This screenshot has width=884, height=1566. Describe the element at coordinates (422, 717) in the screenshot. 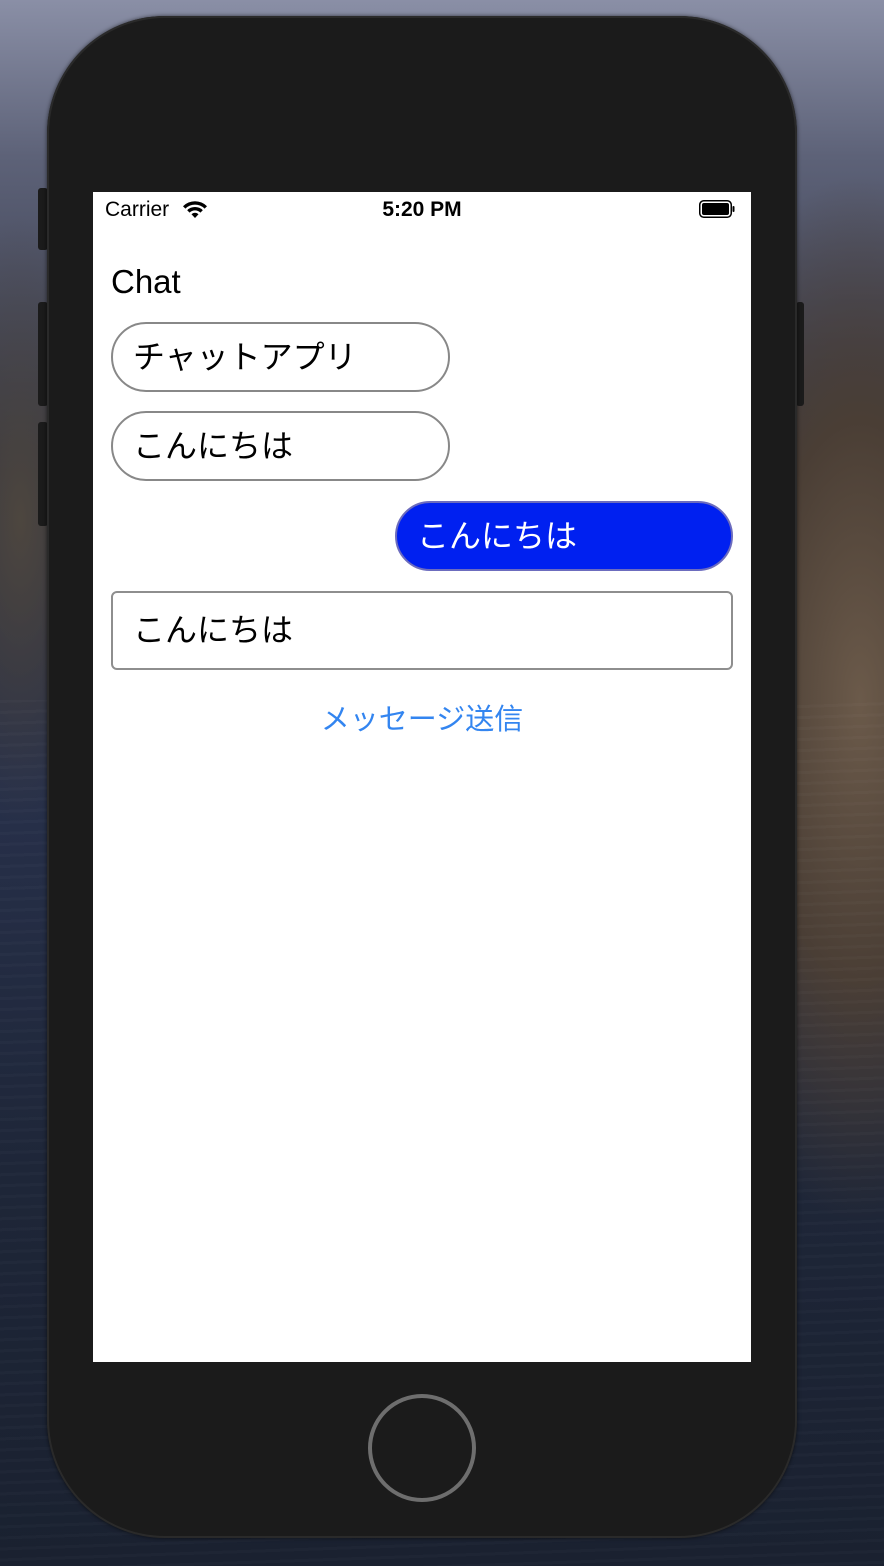

I see `send-message-button: メッセージ送信` at that location.